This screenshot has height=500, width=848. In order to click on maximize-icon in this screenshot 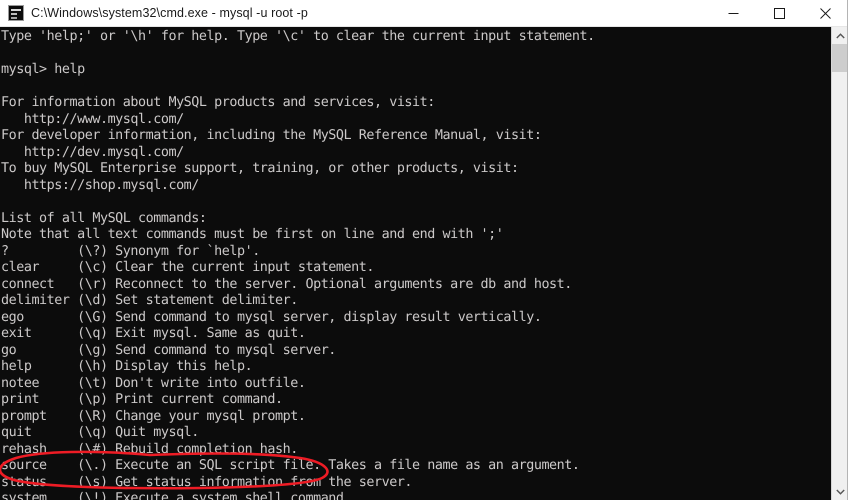, I will do `click(779, 13)`.